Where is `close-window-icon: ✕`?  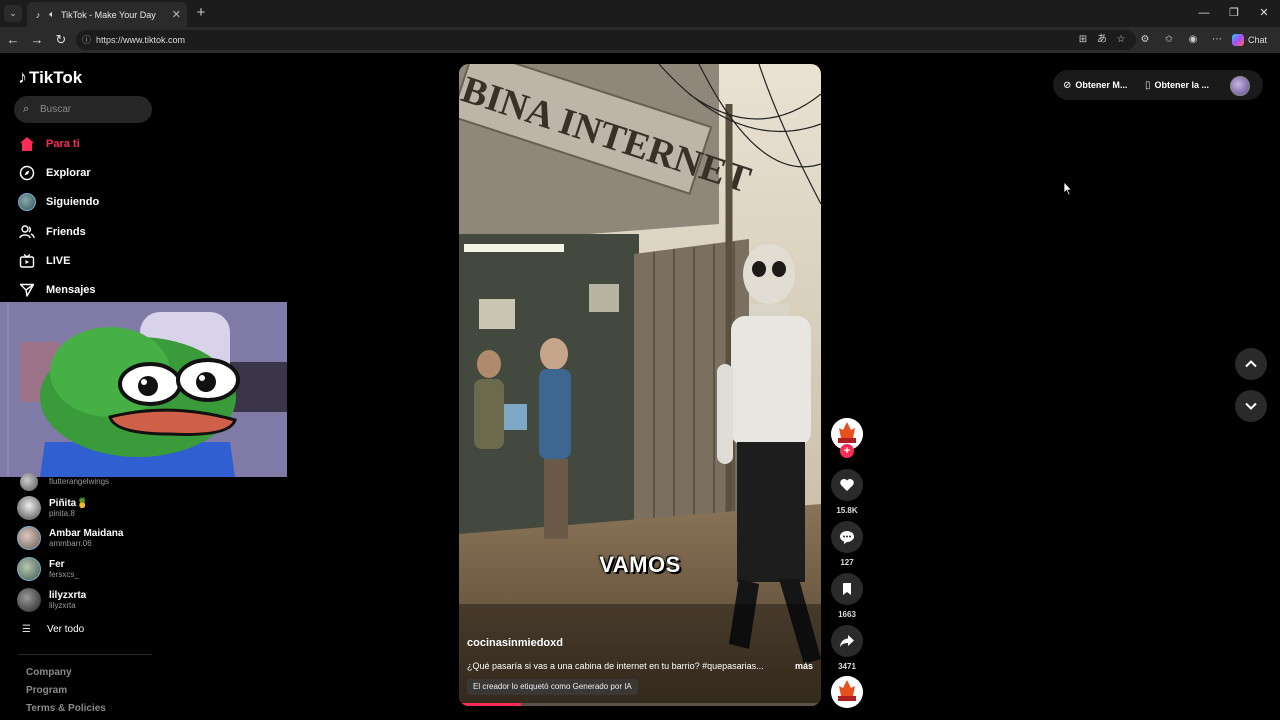
close-window-icon: ✕ is located at coordinates (1264, 13).